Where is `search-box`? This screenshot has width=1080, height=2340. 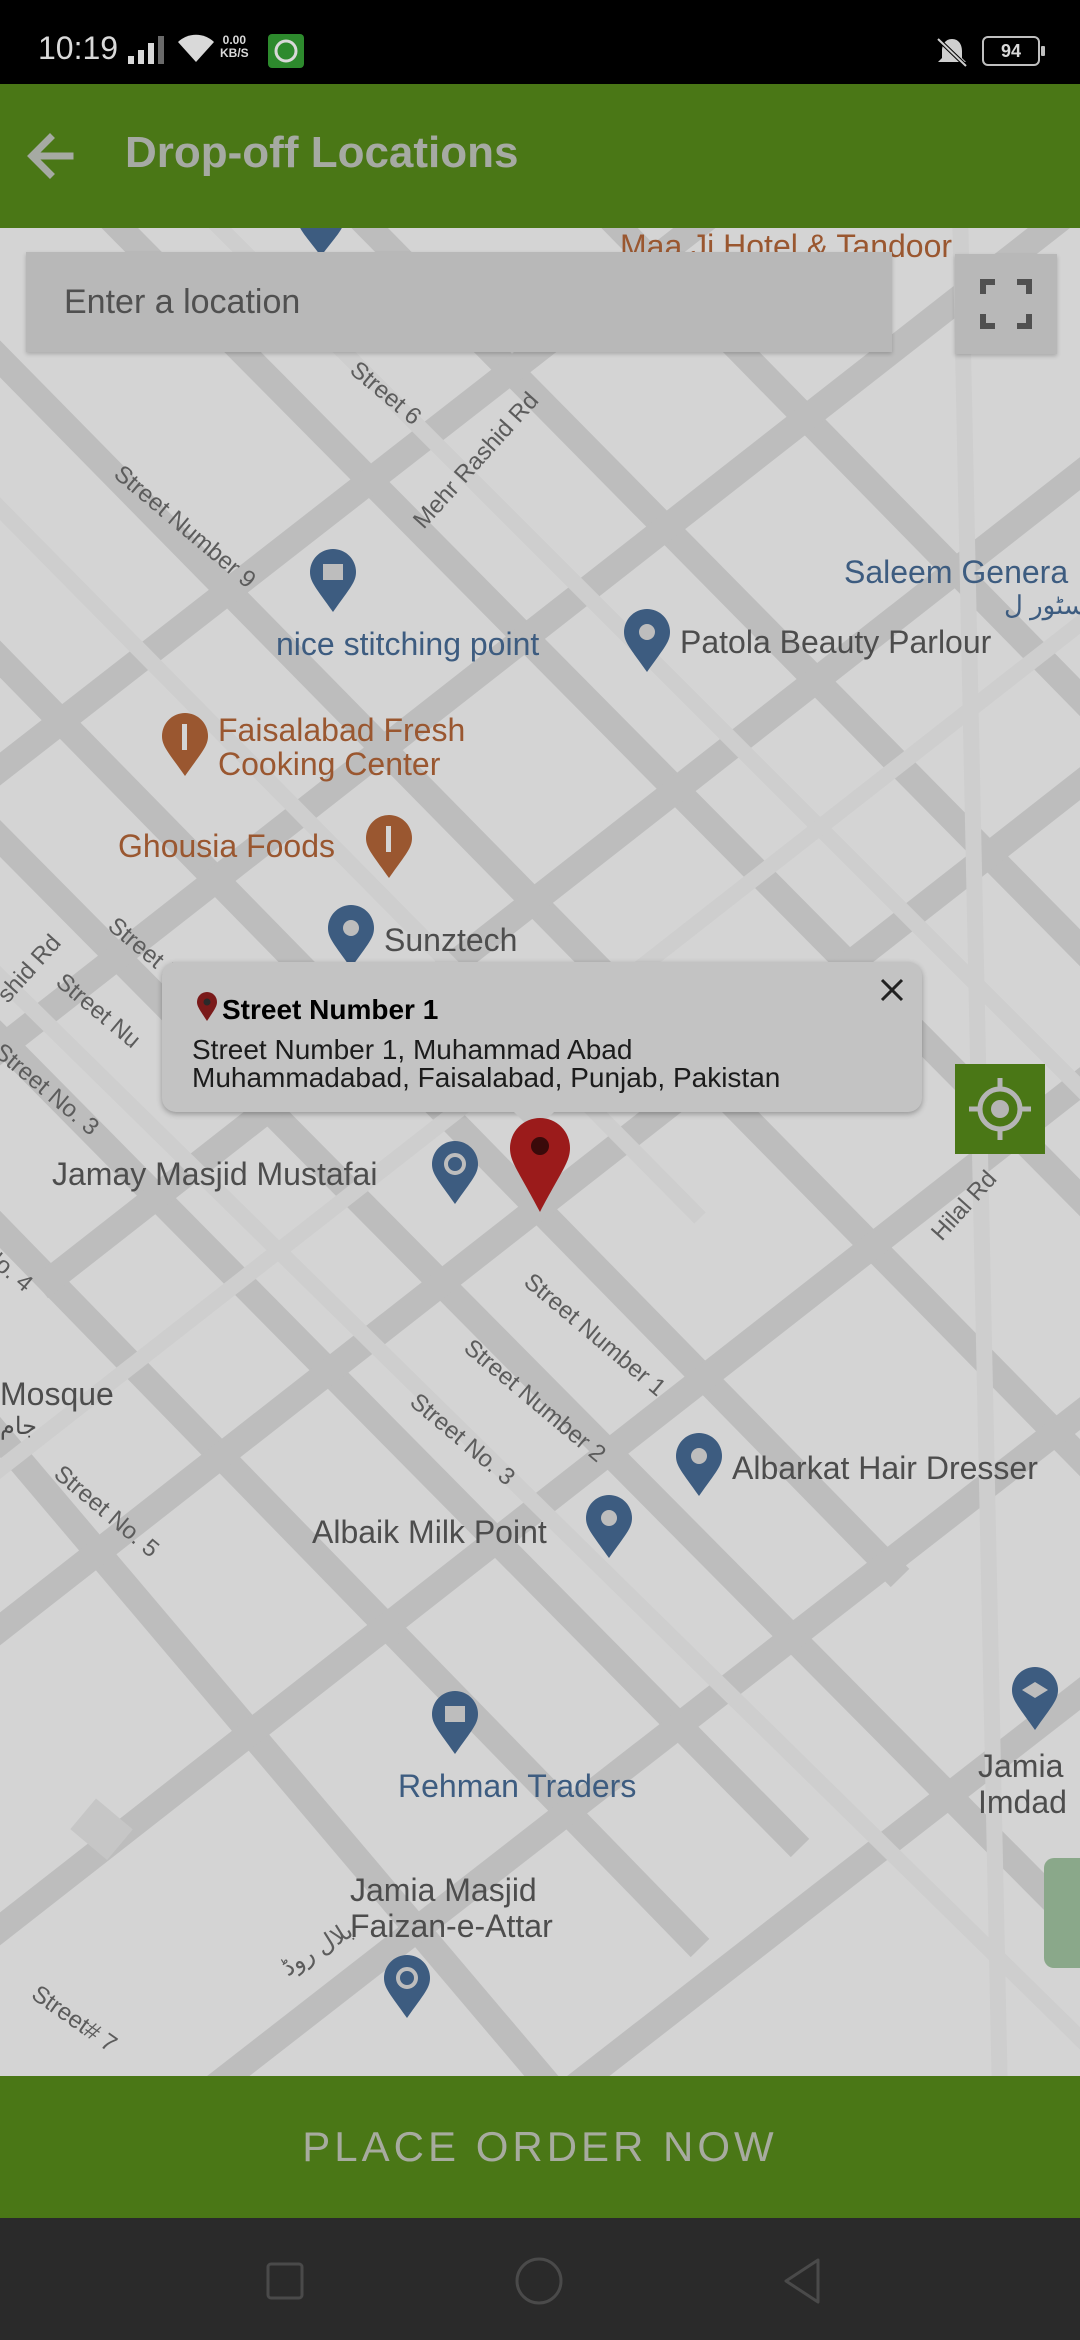 search-box is located at coordinates (459, 302).